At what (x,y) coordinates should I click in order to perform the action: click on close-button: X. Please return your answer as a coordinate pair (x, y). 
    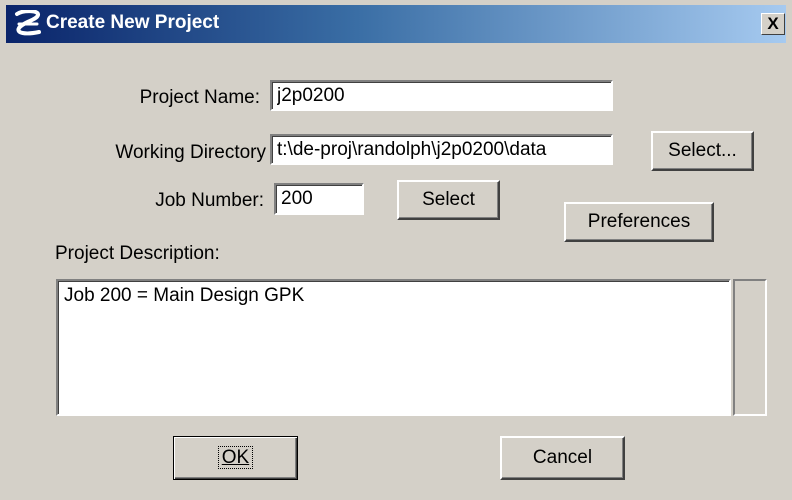
    Looking at the image, I should click on (773, 24).